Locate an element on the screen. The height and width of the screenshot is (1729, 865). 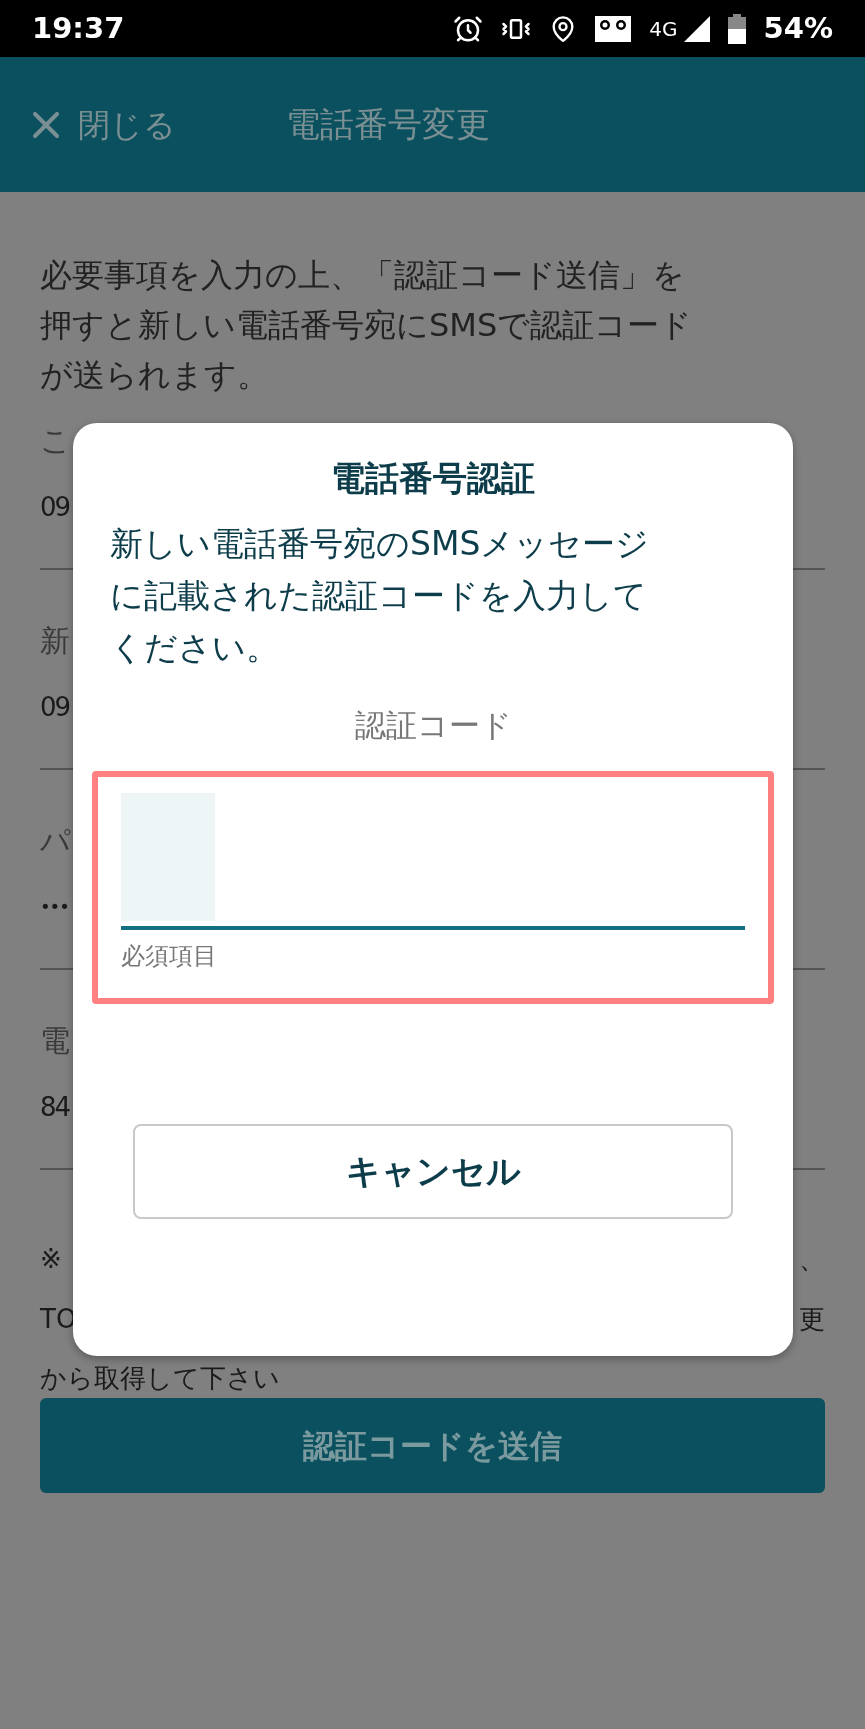
dialog-title: 電話番号認証 is located at coordinates (433, 478).